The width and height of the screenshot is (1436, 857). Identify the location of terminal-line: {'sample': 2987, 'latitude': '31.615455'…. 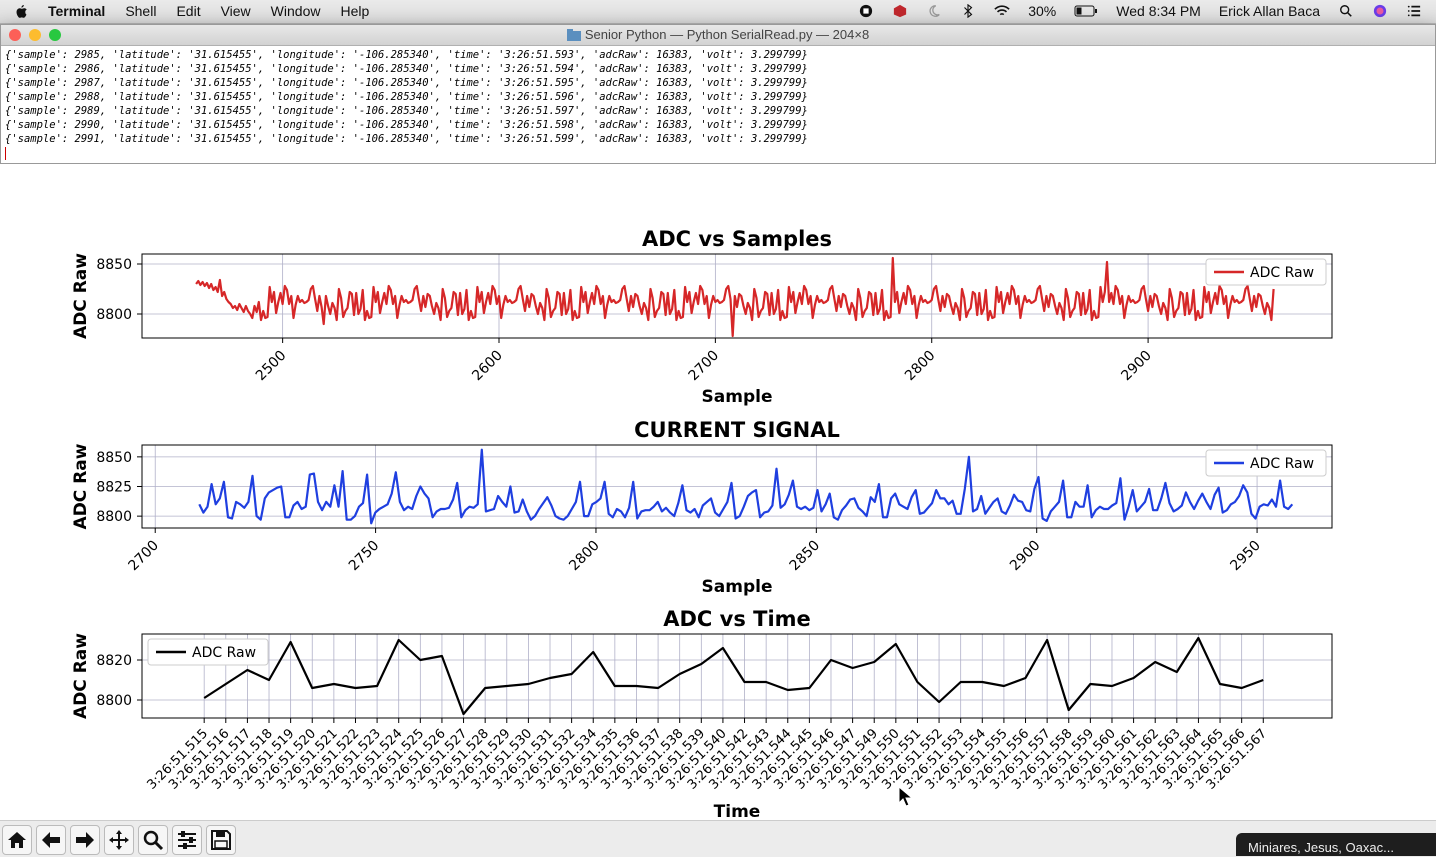
(406, 83).